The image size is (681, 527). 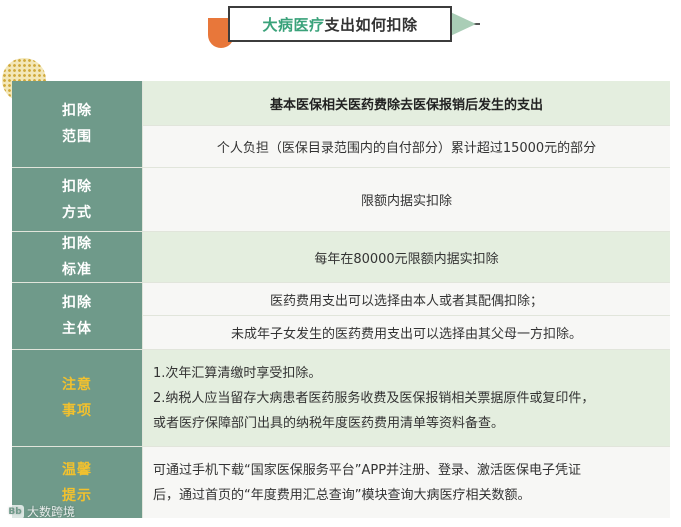 What do you see at coordinates (77, 411) in the screenshot?
I see `label-line: 事项` at bounding box center [77, 411].